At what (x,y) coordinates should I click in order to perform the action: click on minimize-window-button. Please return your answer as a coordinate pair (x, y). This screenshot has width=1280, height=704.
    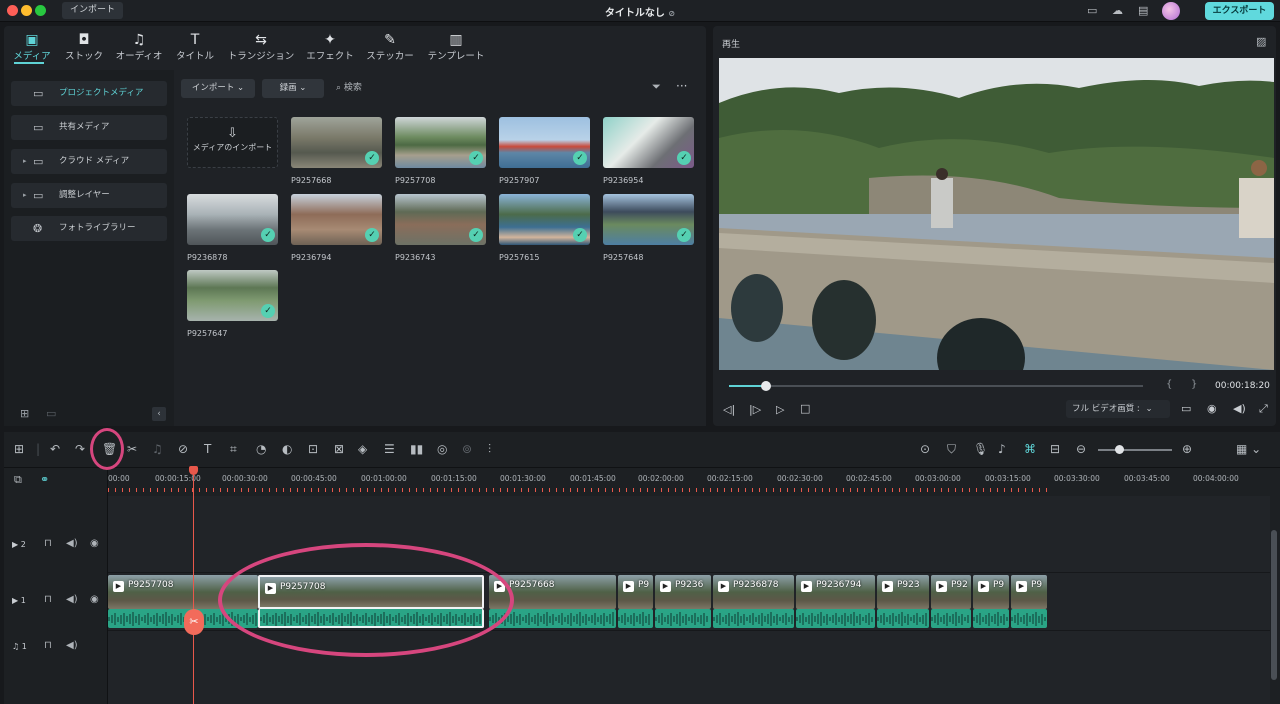
    Looking at the image, I should click on (26, 10).